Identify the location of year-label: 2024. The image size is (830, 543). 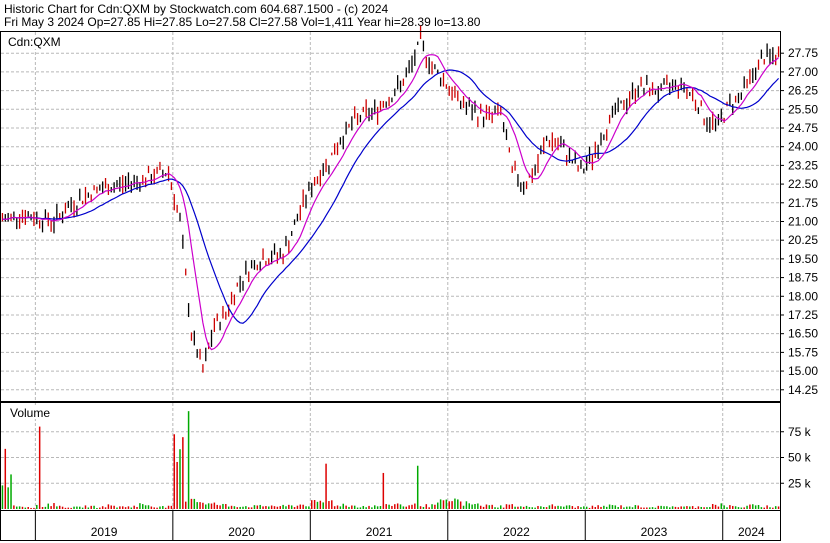
(751, 532).